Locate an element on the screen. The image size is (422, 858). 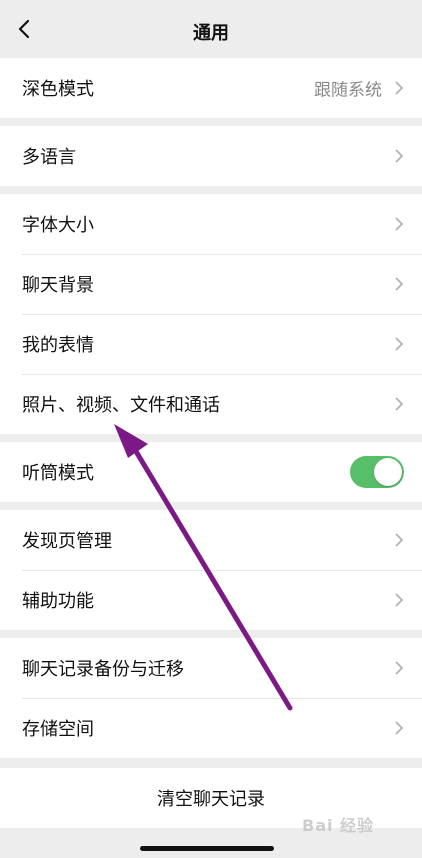
page-title: 通用 is located at coordinates (211, 33).